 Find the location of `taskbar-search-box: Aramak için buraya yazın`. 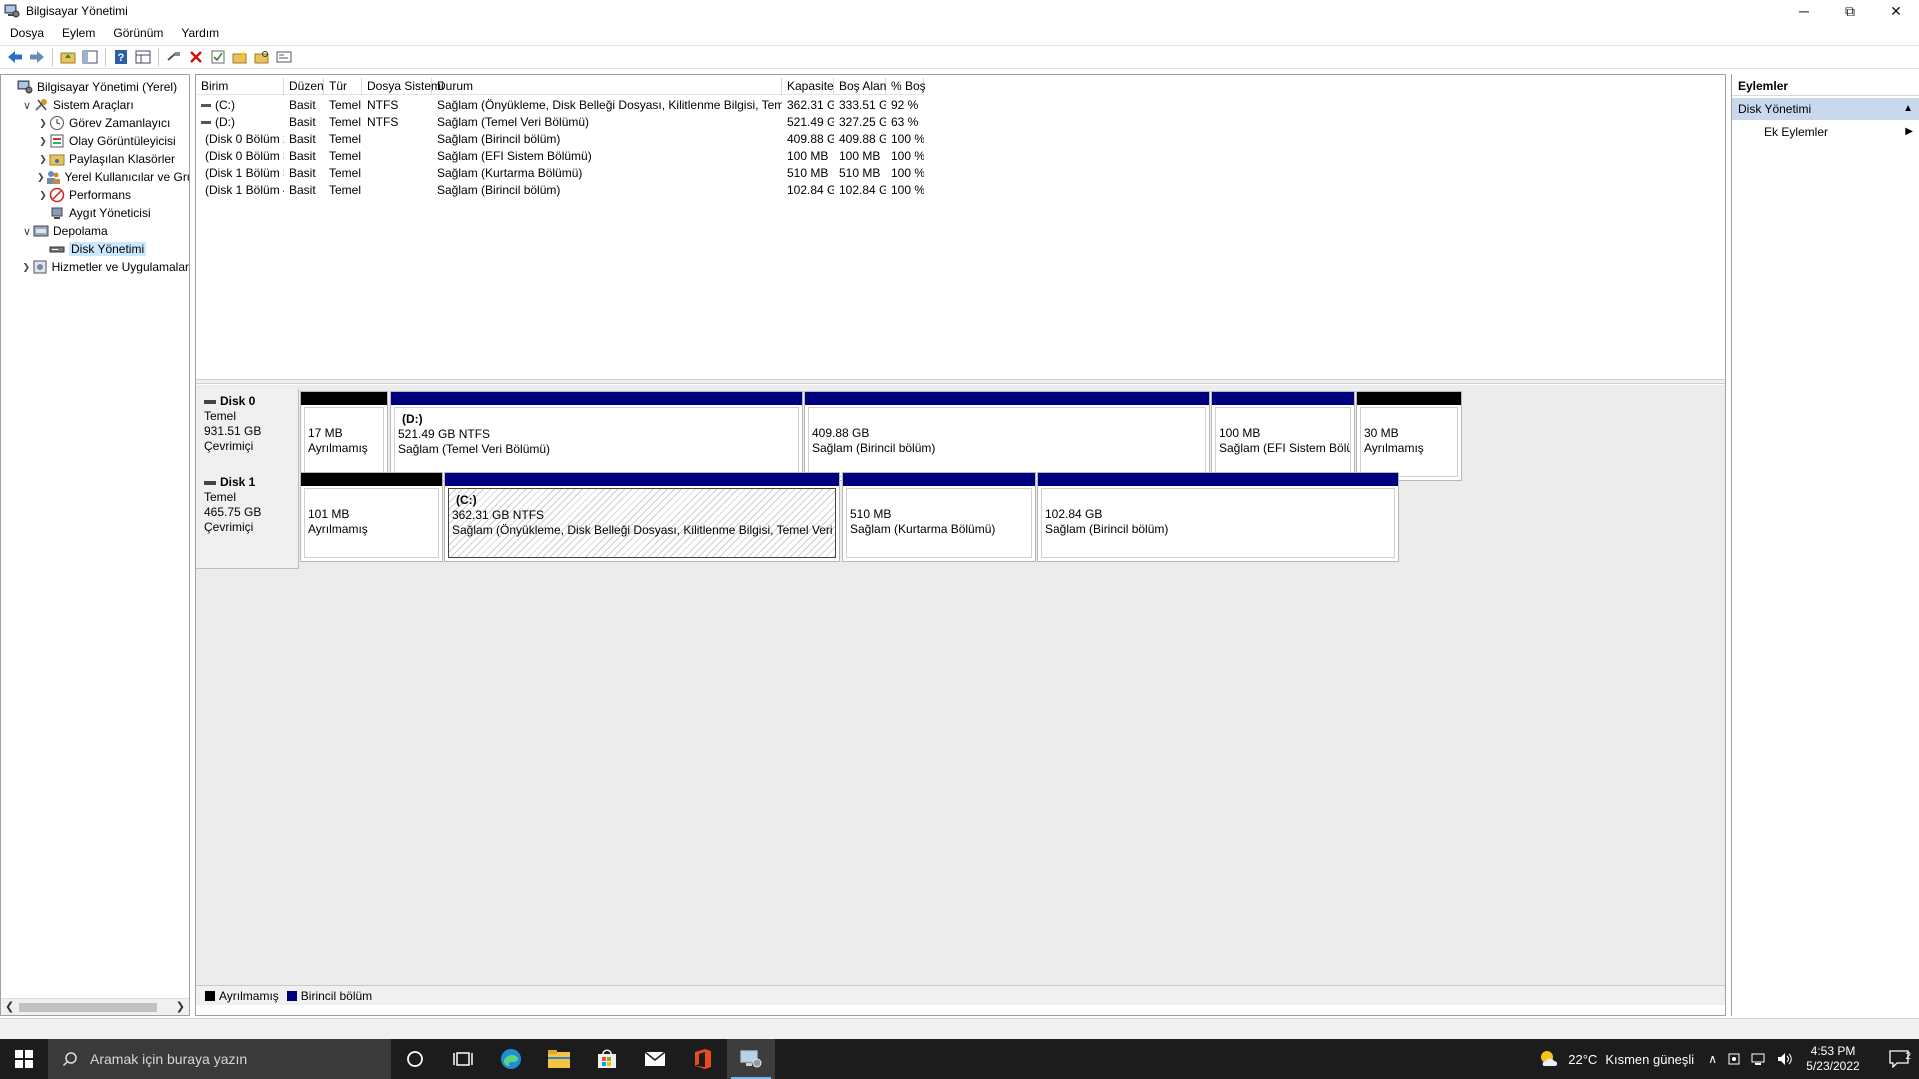

taskbar-search-box: Aramak için buraya yazın is located at coordinates (219, 1059).